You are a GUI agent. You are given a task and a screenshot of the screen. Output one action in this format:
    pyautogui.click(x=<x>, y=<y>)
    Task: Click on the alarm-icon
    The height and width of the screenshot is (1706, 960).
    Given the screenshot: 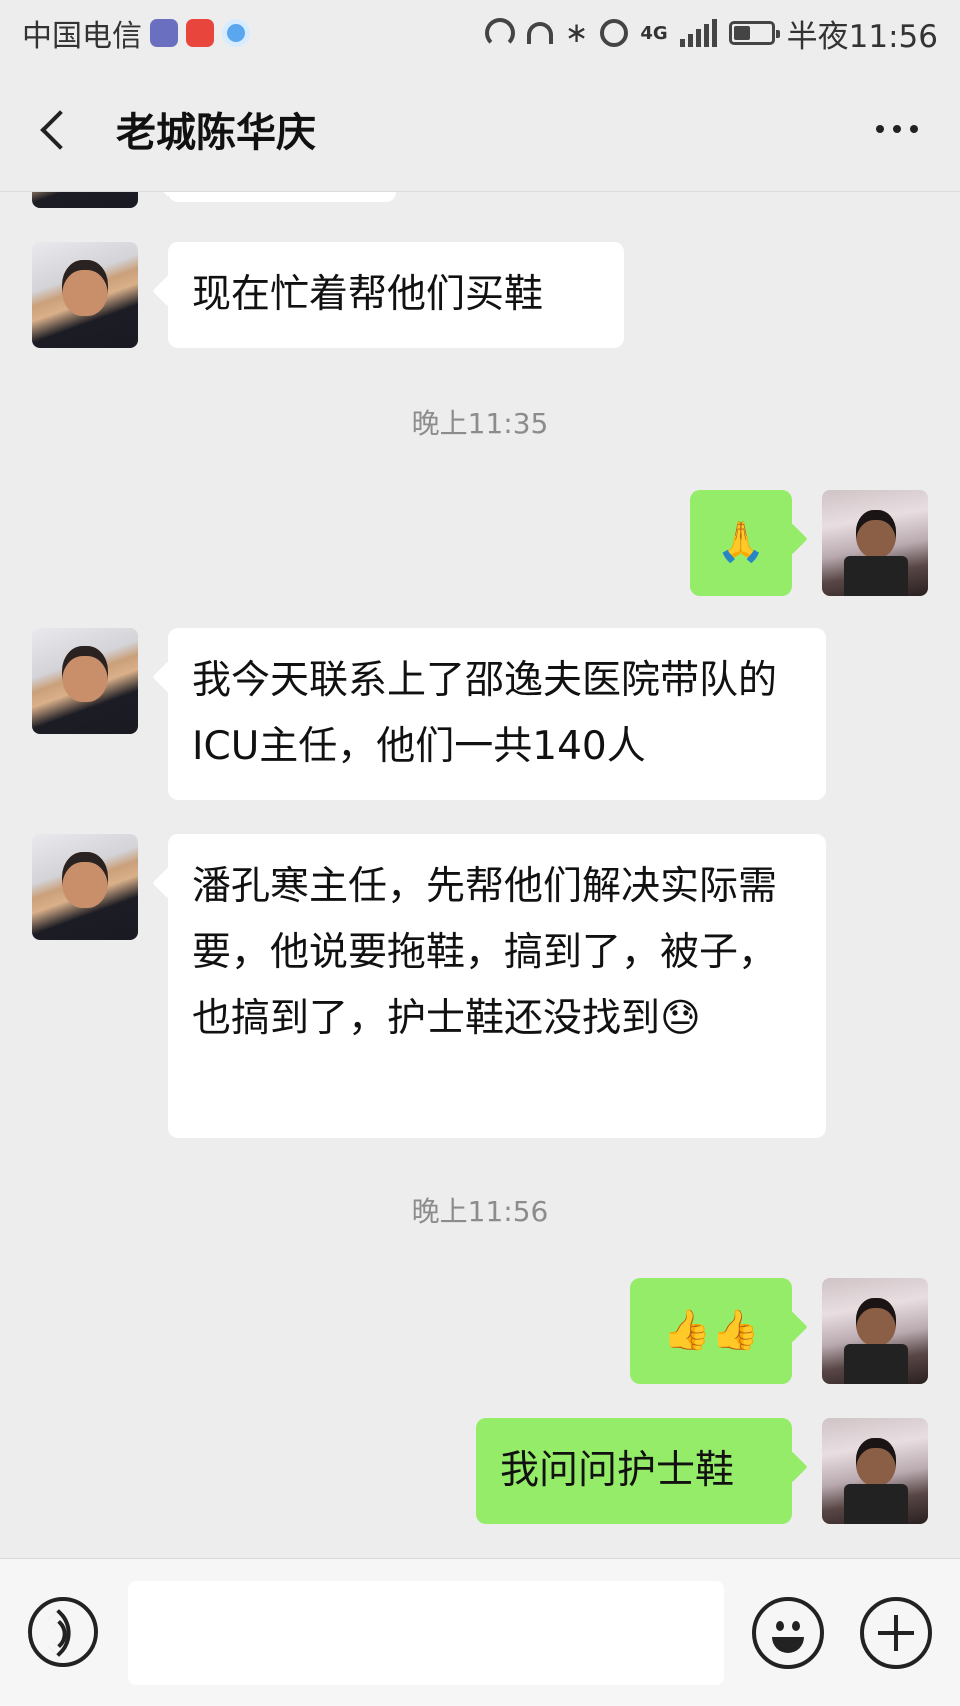 What is the action you would take?
    pyautogui.click(x=614, y=33)
    